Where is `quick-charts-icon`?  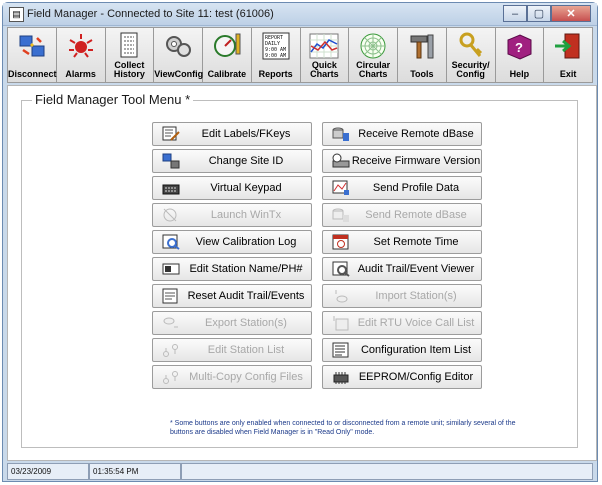
quick-charts-icon is located at coordinates (324, 46).